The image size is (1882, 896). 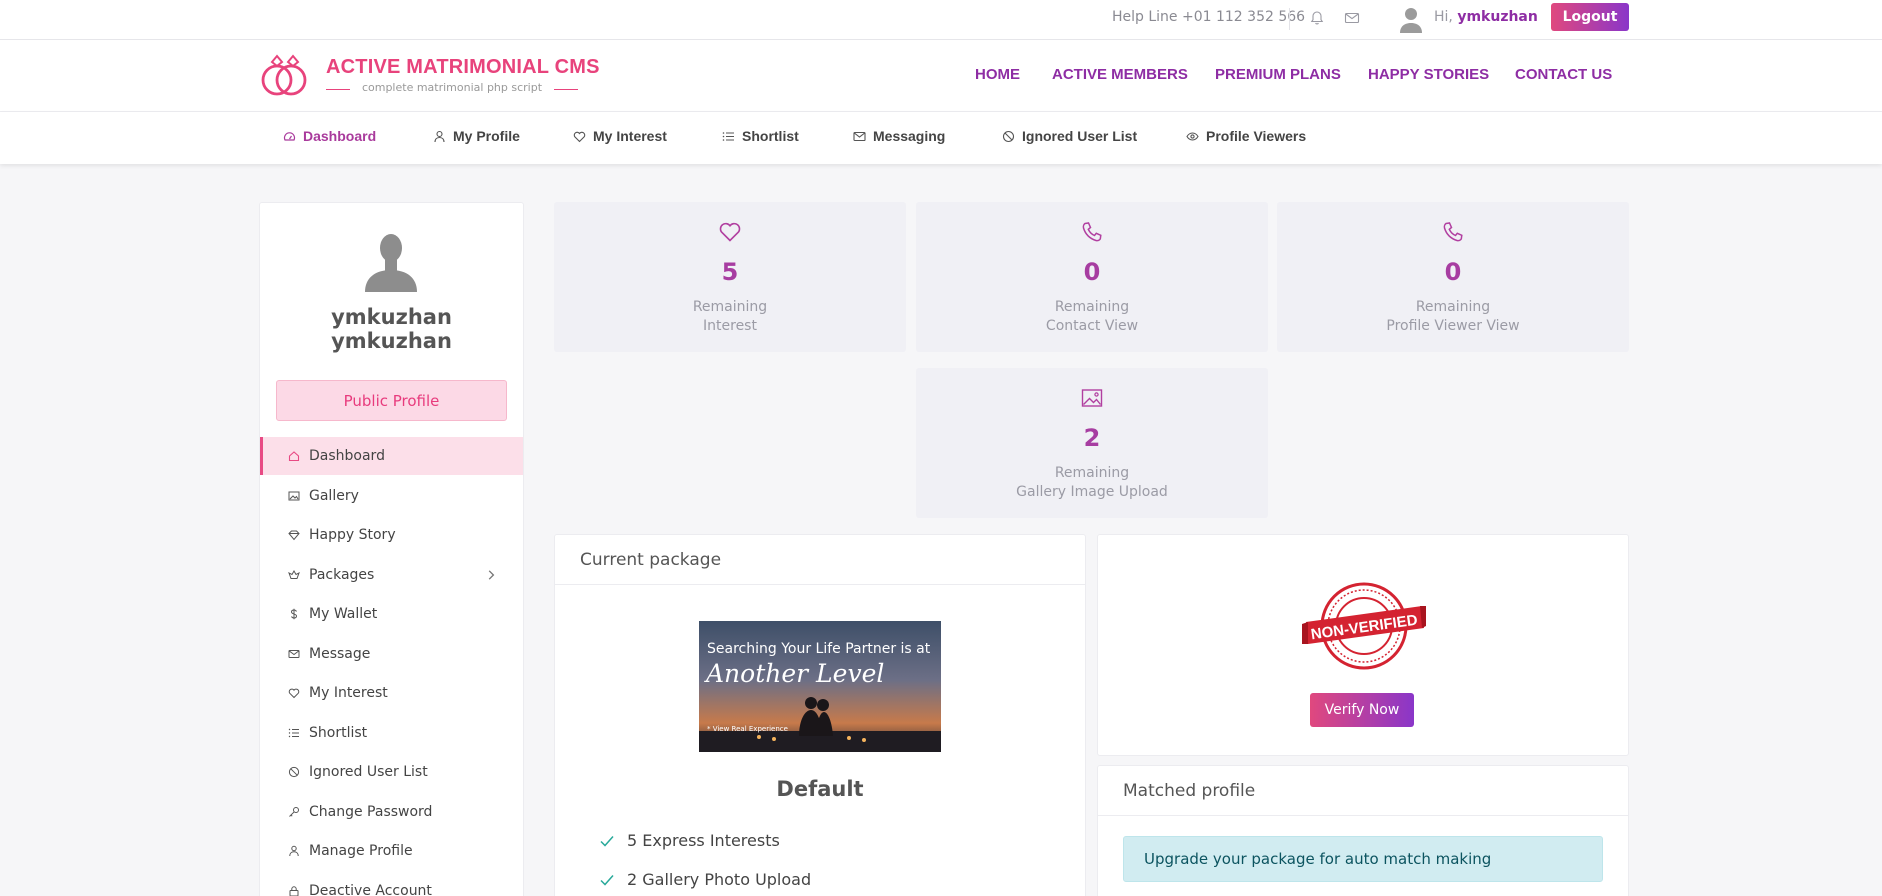 What do you see at coordinates (1317, 18) in the screenshot?
I see `bell-icon` at bounding box center [1317, 18].